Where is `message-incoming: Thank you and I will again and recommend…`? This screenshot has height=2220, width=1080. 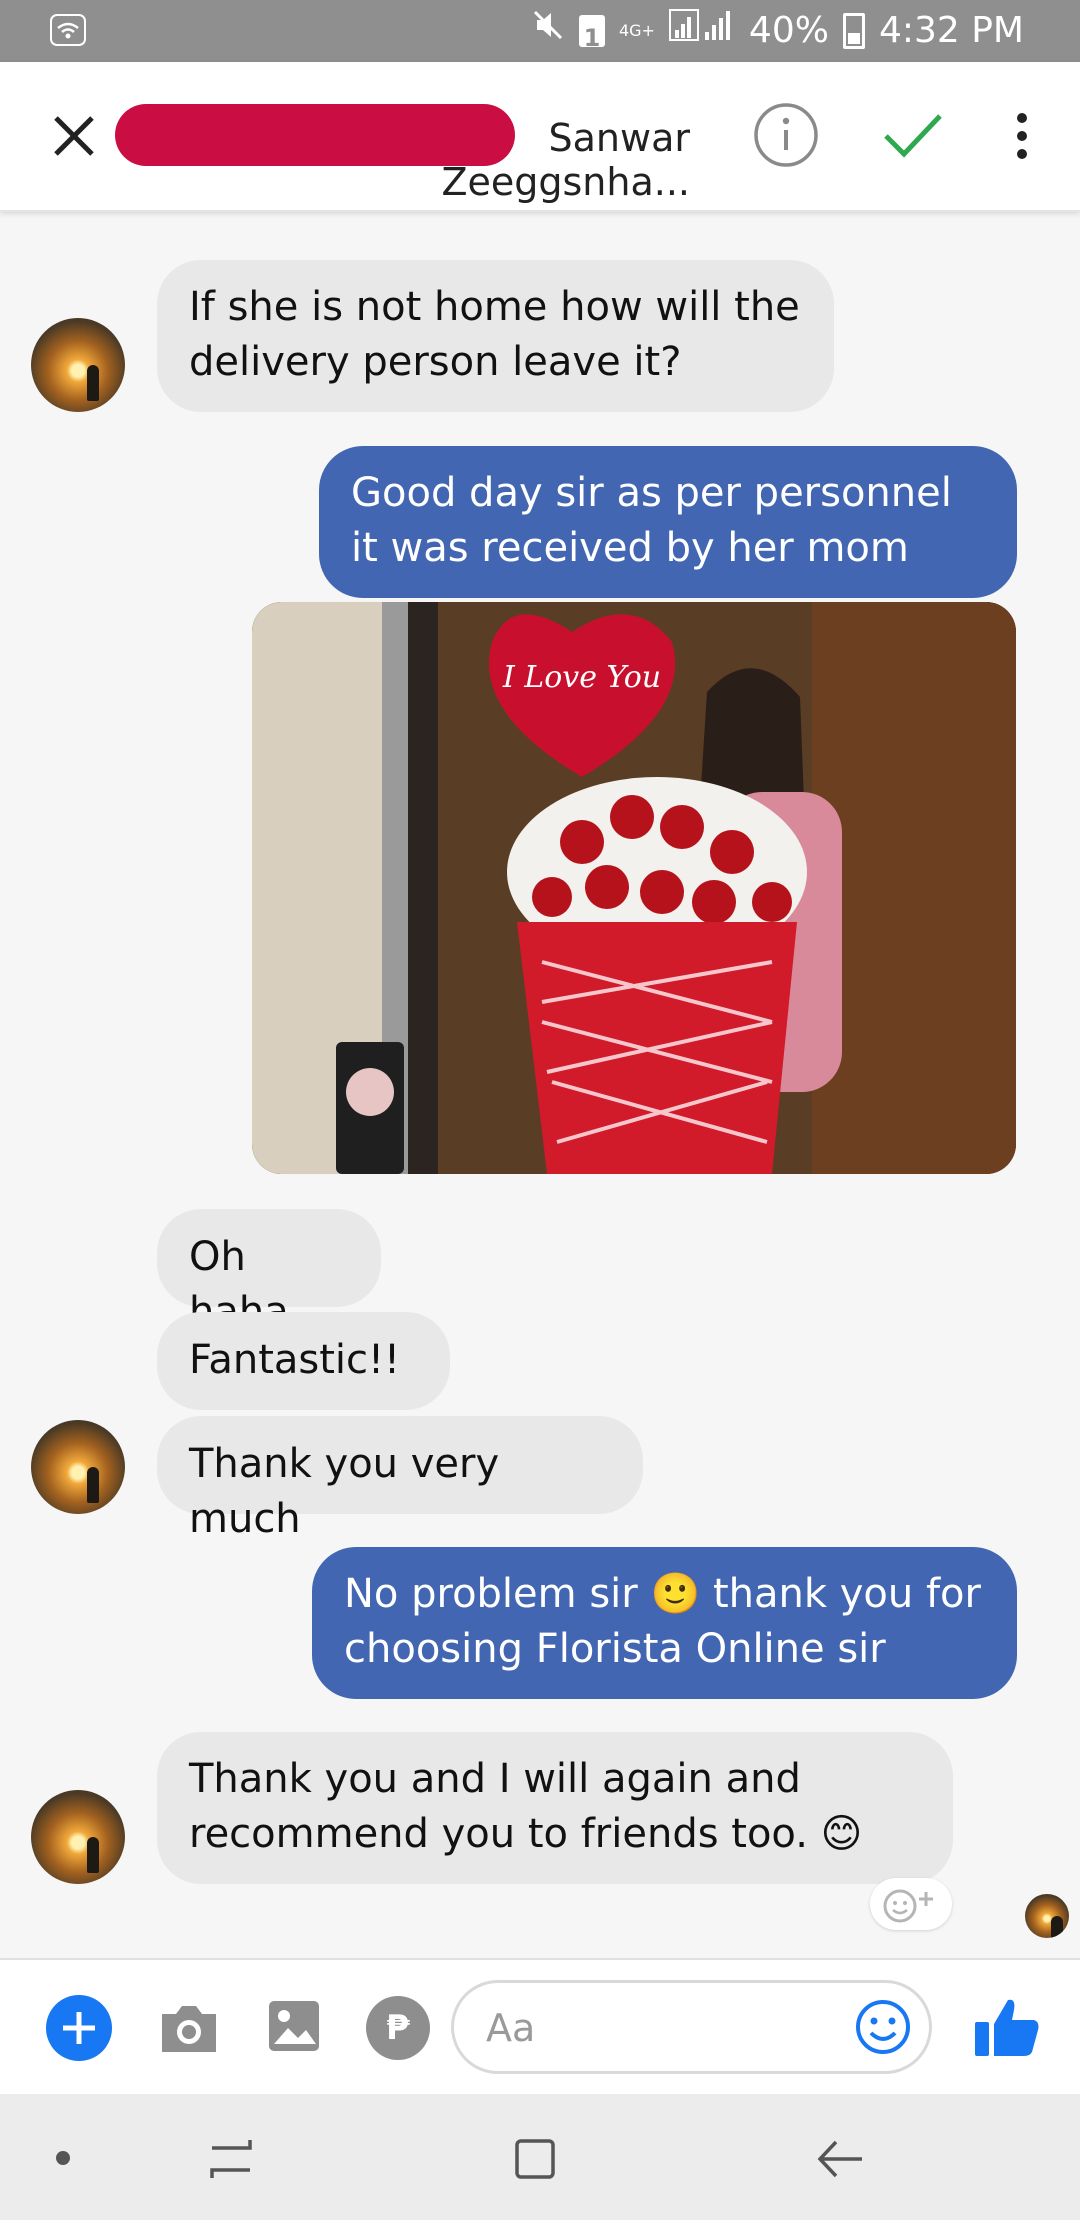 message-incoming: Thank you and I will again and recommend… is located at coordinates (555, 1808).